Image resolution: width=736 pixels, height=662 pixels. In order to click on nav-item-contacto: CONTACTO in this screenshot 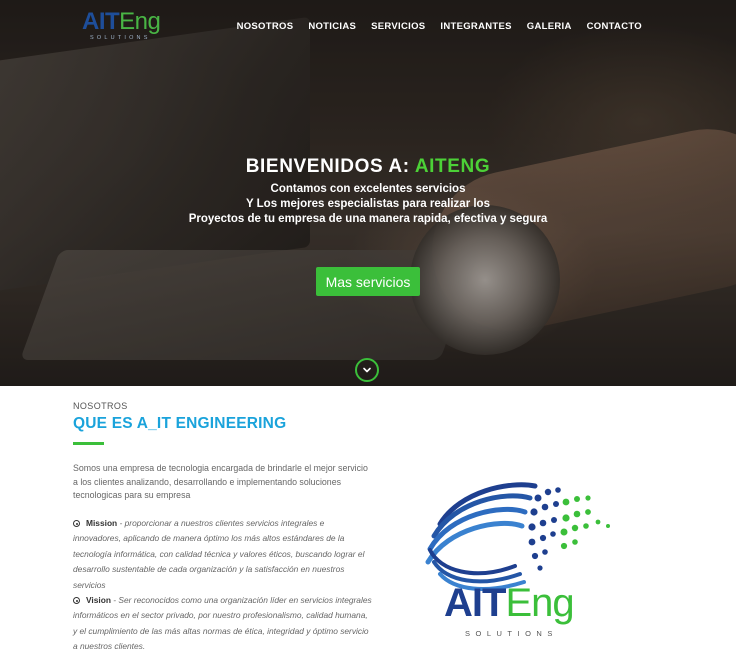, I will do `click(614, 26)`.